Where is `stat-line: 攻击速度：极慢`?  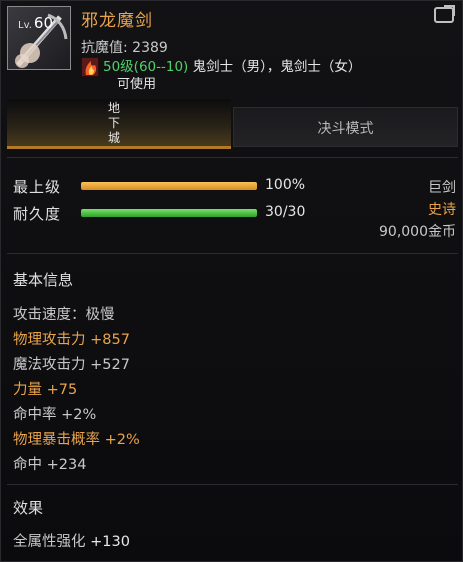 stat-line: 攻击速度：极慢 is located at coordinates (64, 315).